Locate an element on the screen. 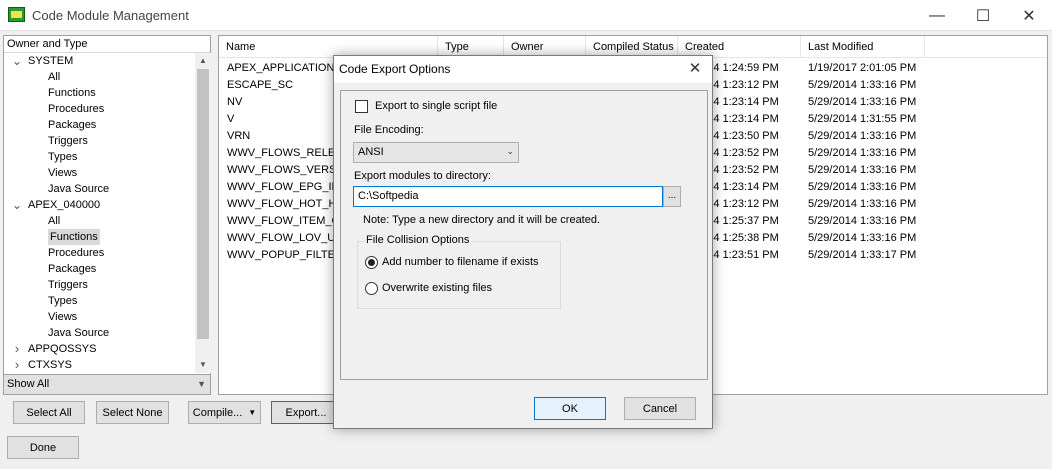 The image size is (1052, 469). ok-button: OK is located at coordinates (570, 408).